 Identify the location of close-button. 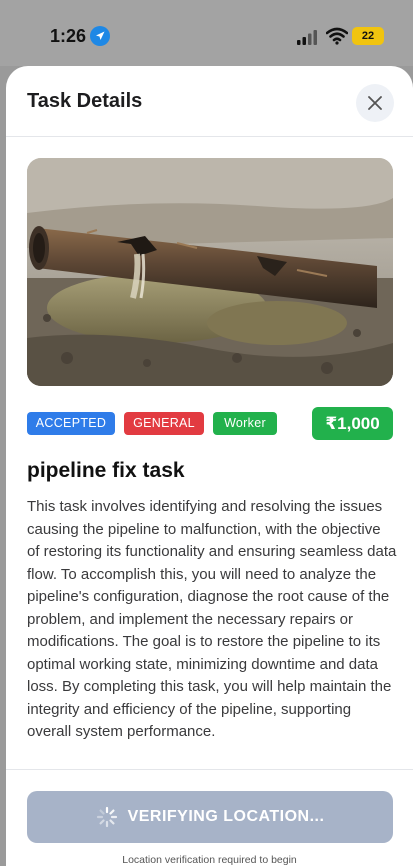
(375, 103).